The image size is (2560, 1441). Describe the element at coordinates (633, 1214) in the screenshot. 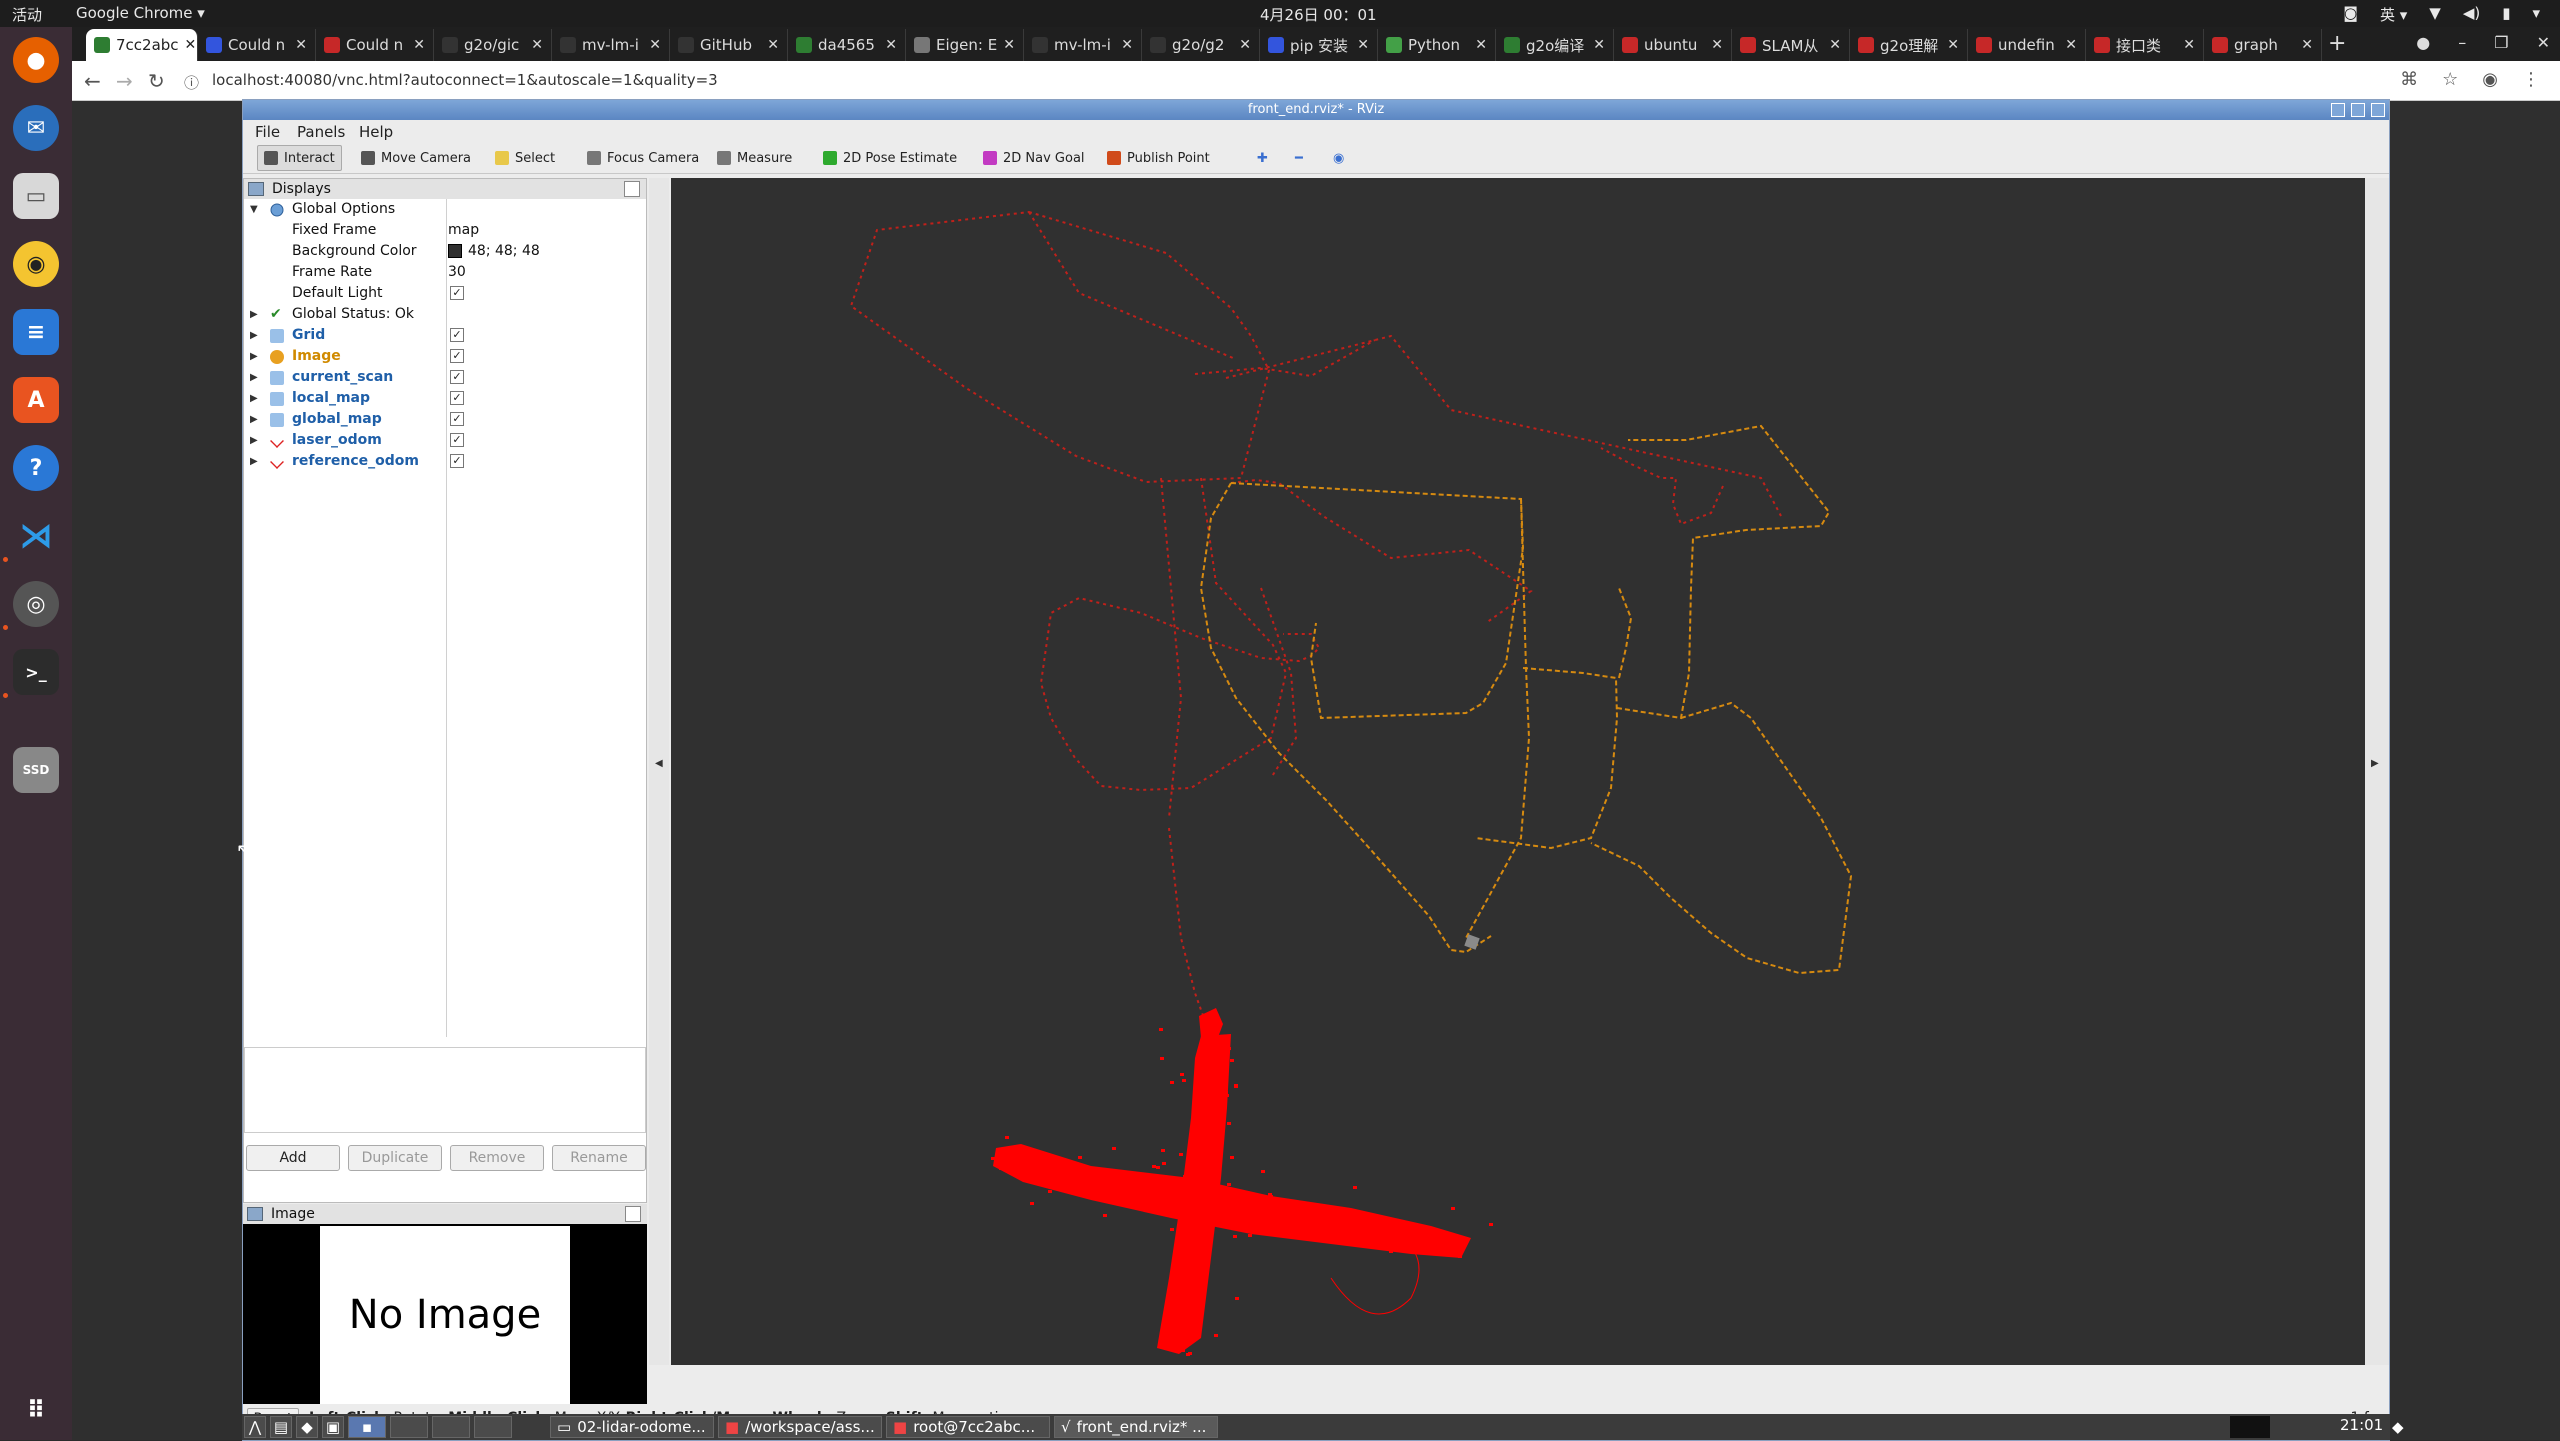

I see `panel-float-button` at that location.